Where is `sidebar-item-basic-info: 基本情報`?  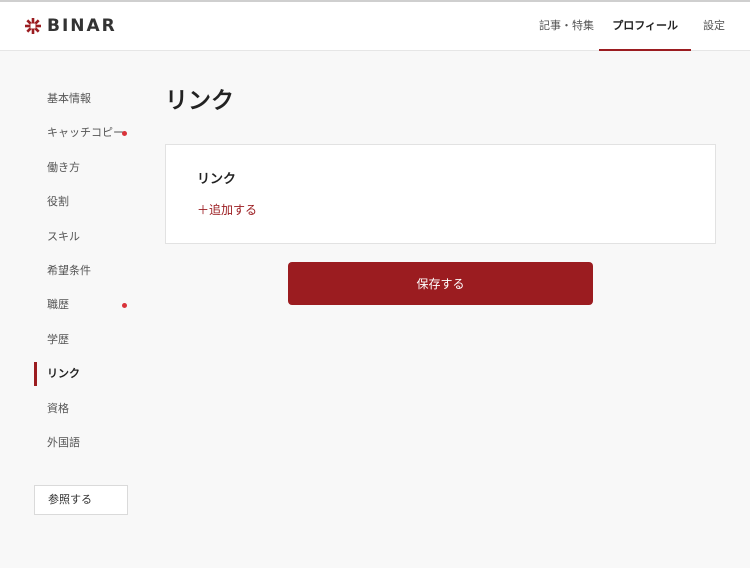 sidebar-item-basic-info: 基本情報 is located at coordinates (84, 102).